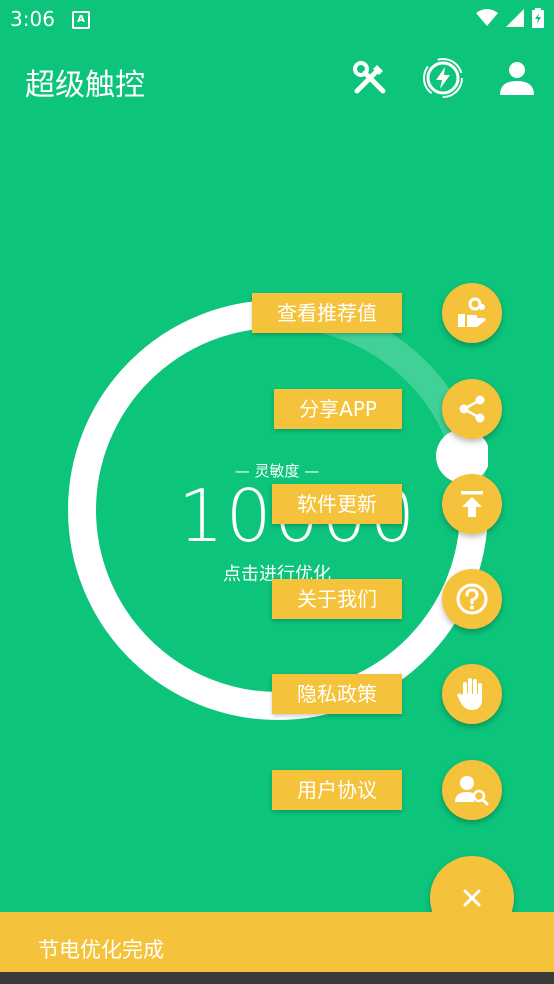 This screenshot has height=984, width=554. I want to click on update-button, so click(472, 504).